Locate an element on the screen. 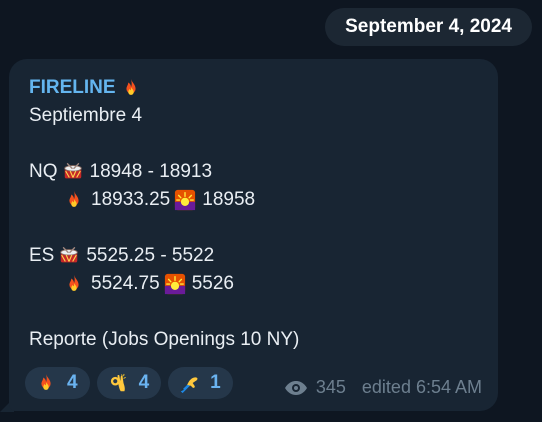 Image resolution: width=542 pixels, height=422 pixels. message-meta: 345 edited 6:54 AM is located at coordinates (383, 387).